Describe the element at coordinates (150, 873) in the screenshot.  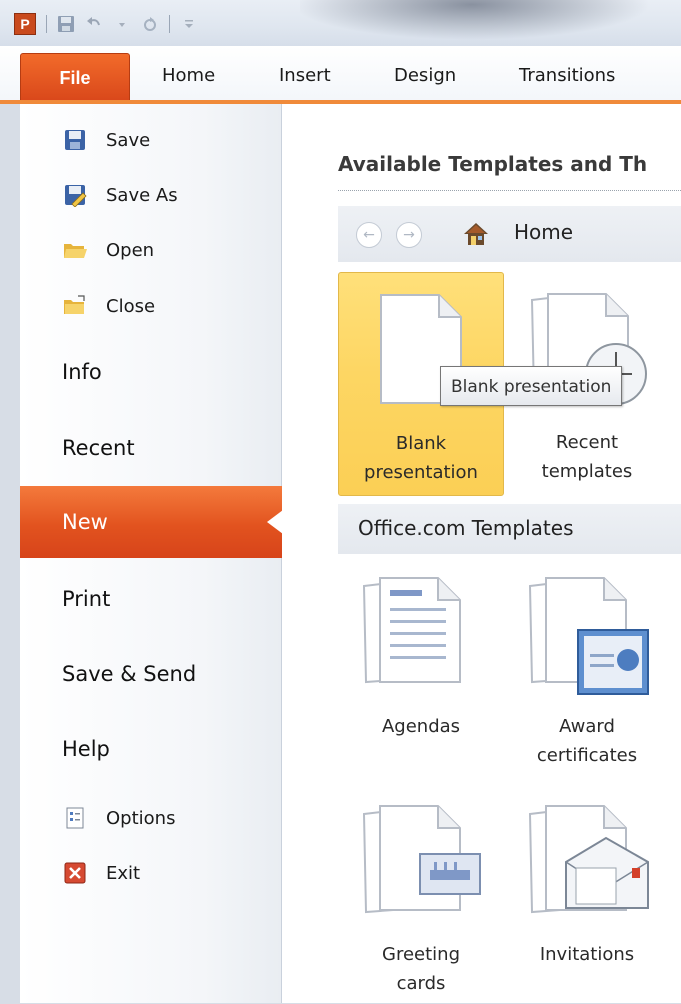
I see `menu-exit: Exit` at that location.